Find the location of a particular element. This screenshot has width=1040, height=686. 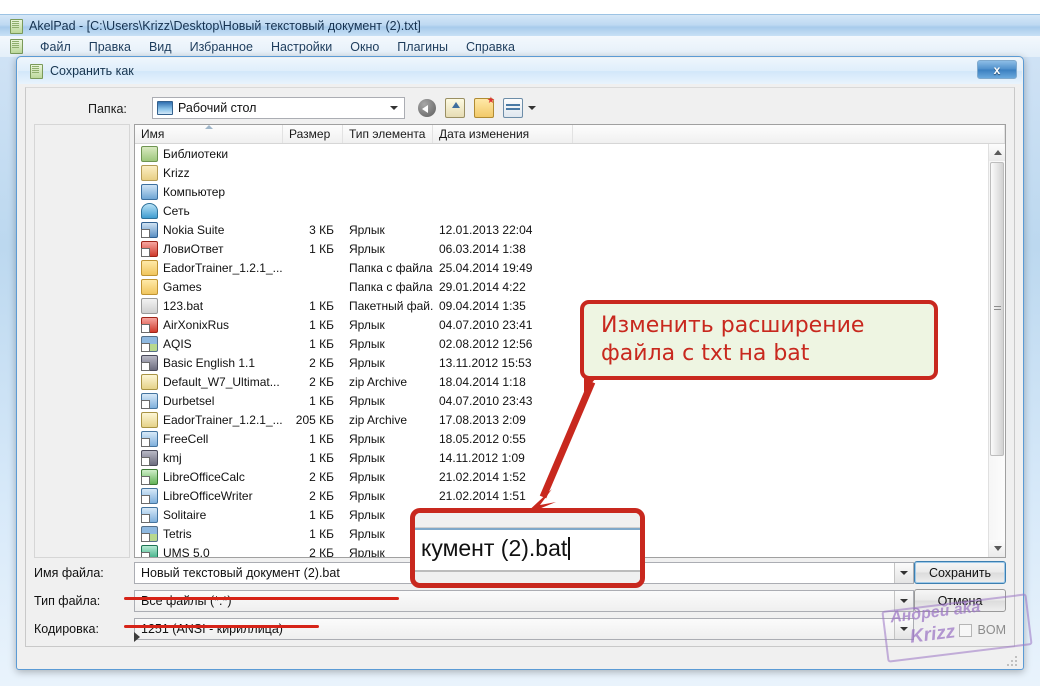

inset-field-border is located at coordinates (527, 529).